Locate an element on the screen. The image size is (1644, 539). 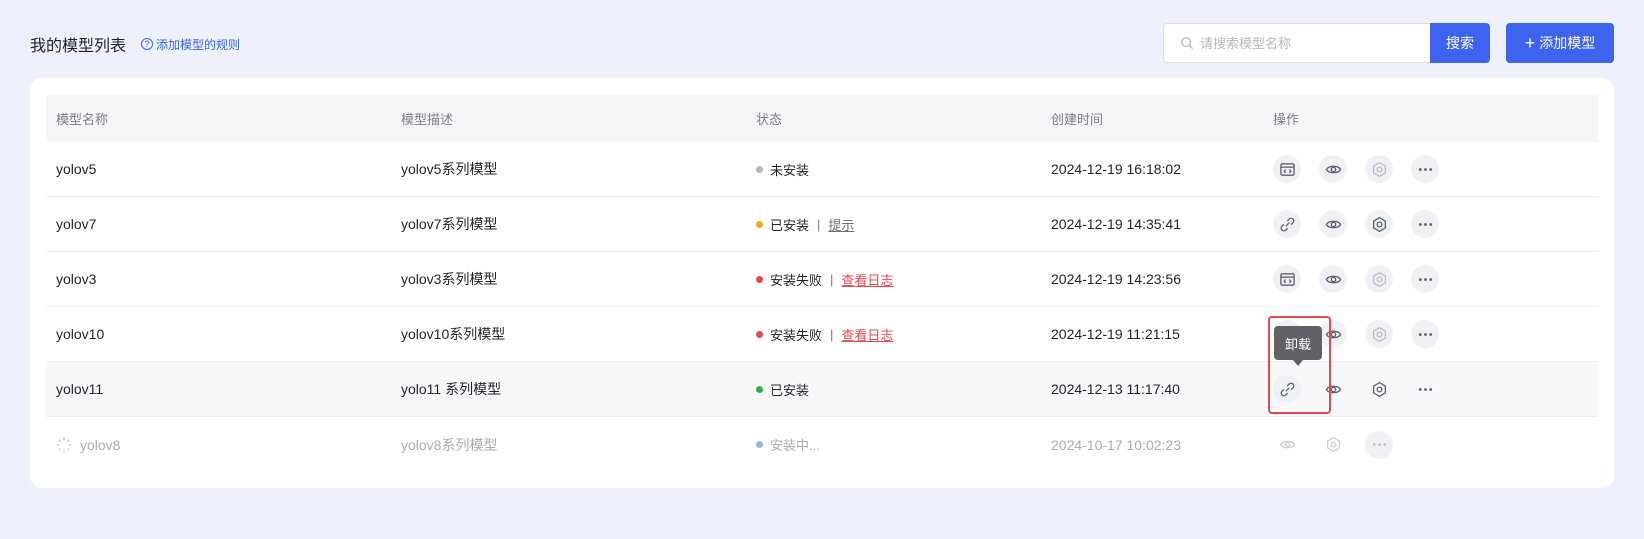
table-header: 模型名称 模型描述 状态 创建时间 操作 is located at coordinates (822, 118).